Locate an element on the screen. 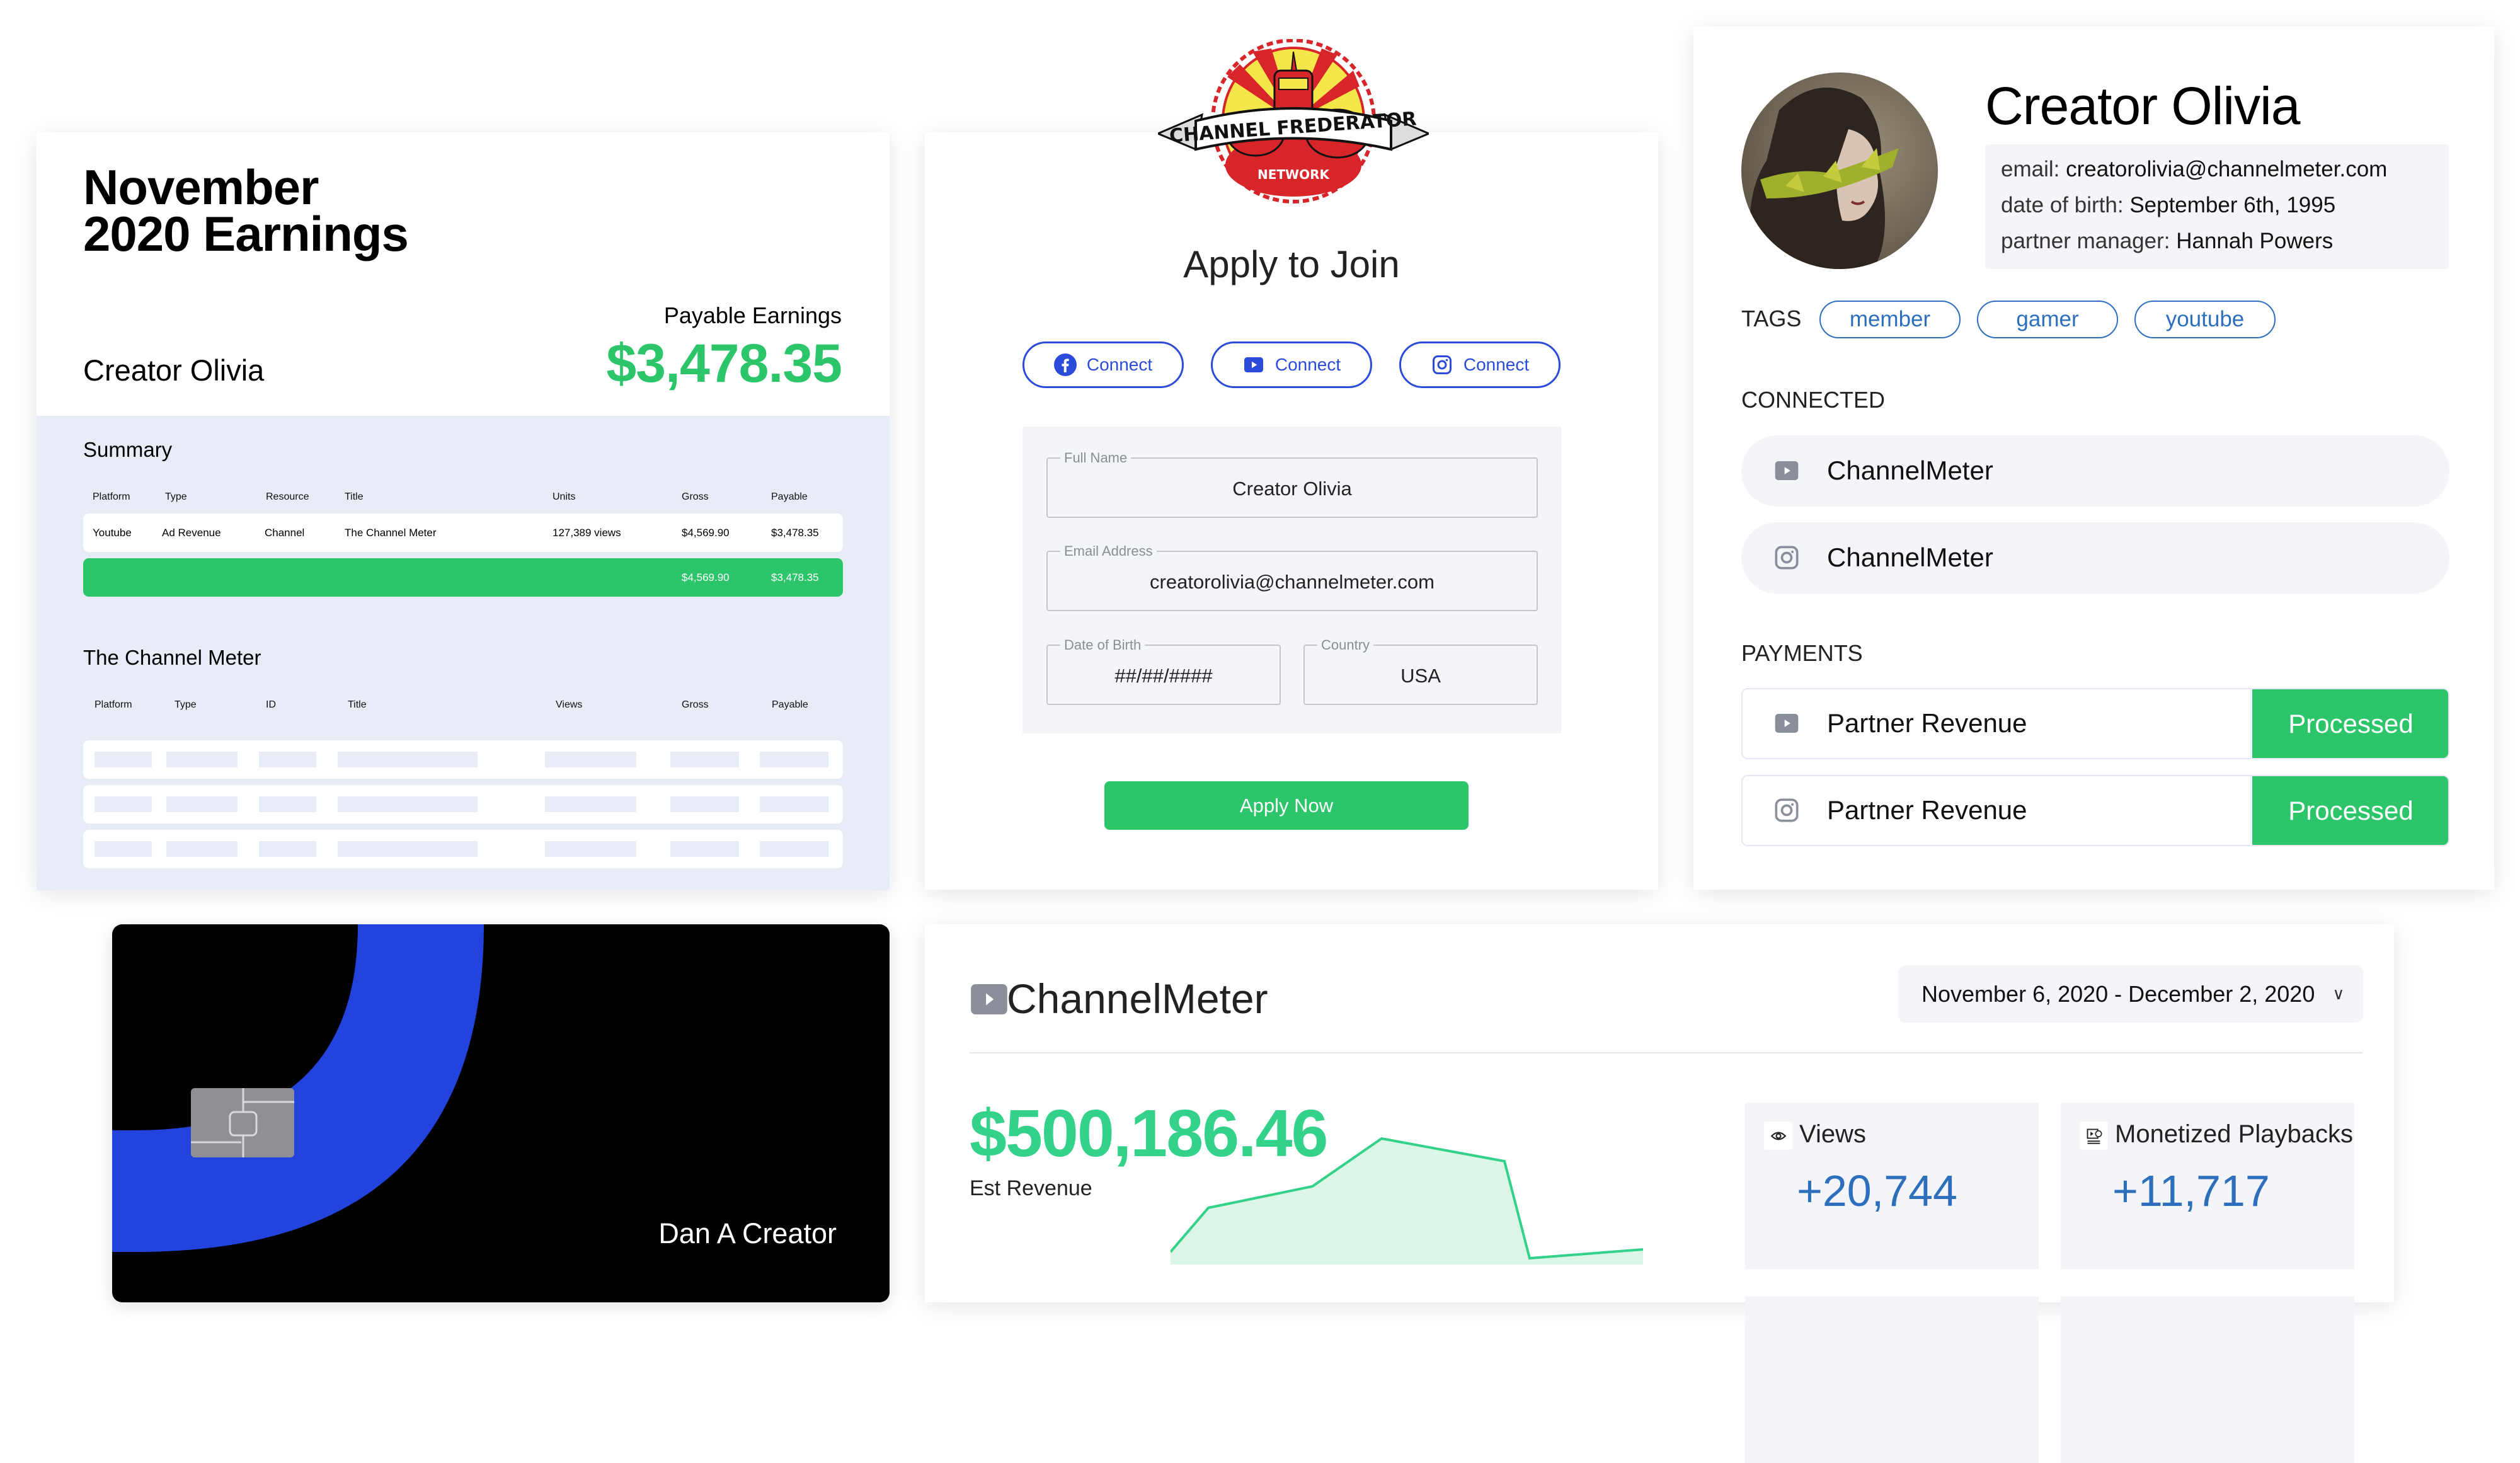  avatar-photo is located at coordinates (1839, 170).